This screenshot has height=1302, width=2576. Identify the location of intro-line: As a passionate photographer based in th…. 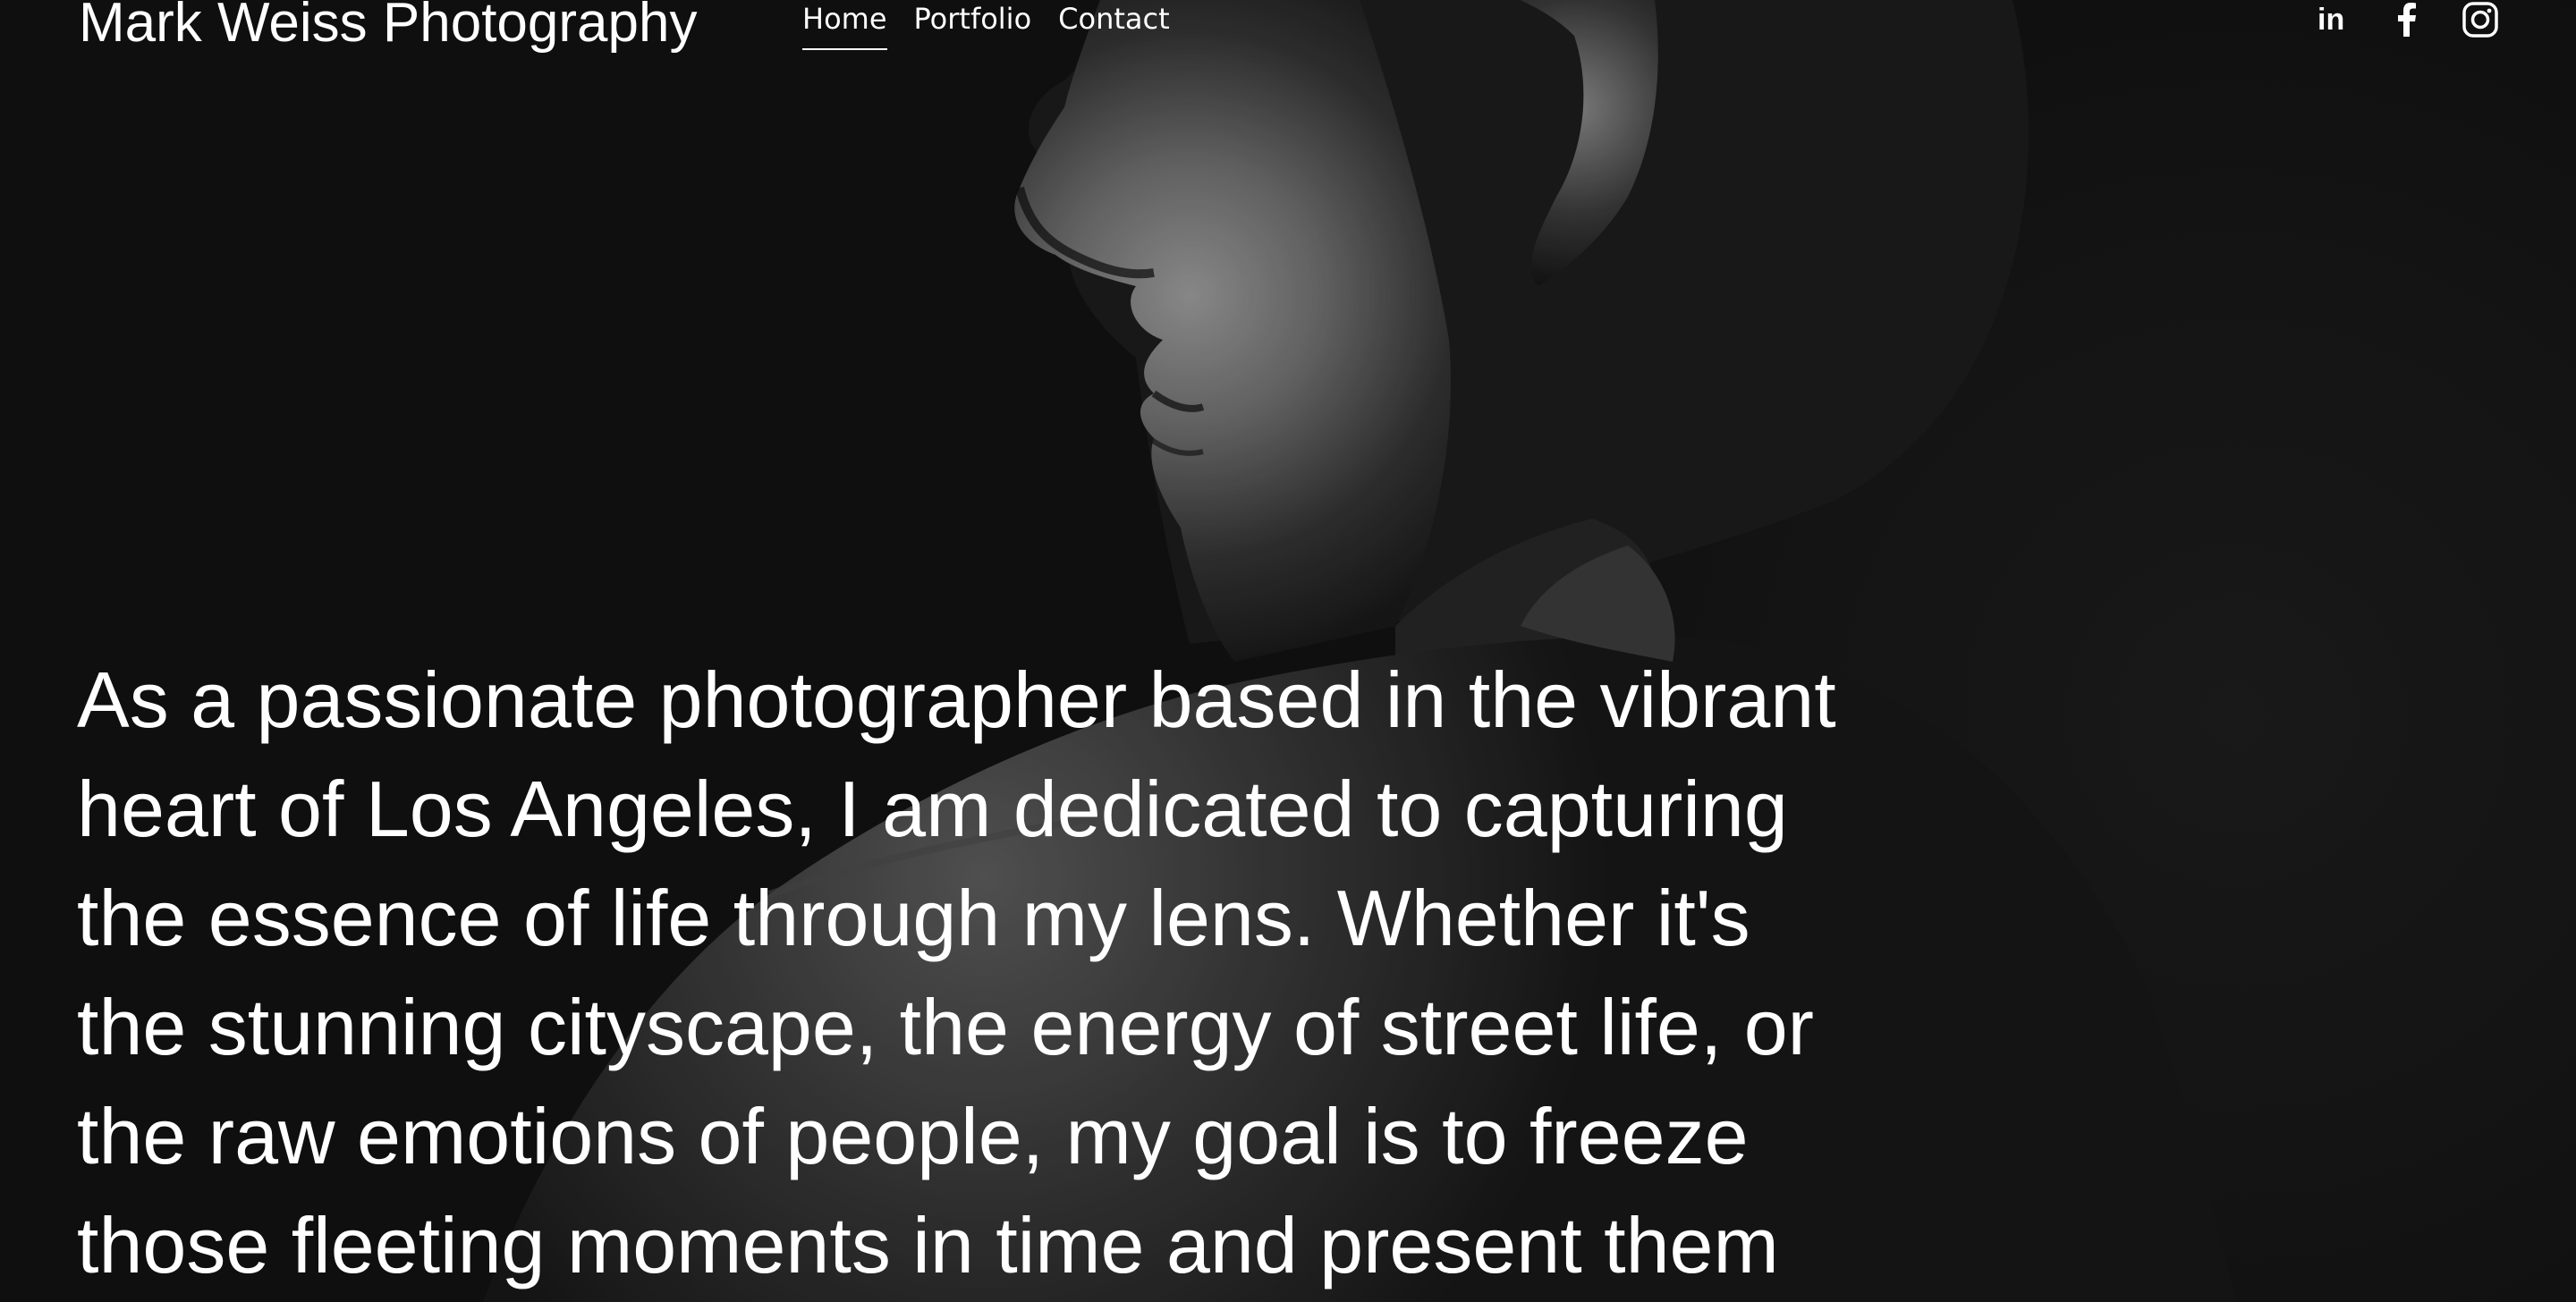
(956, 699).